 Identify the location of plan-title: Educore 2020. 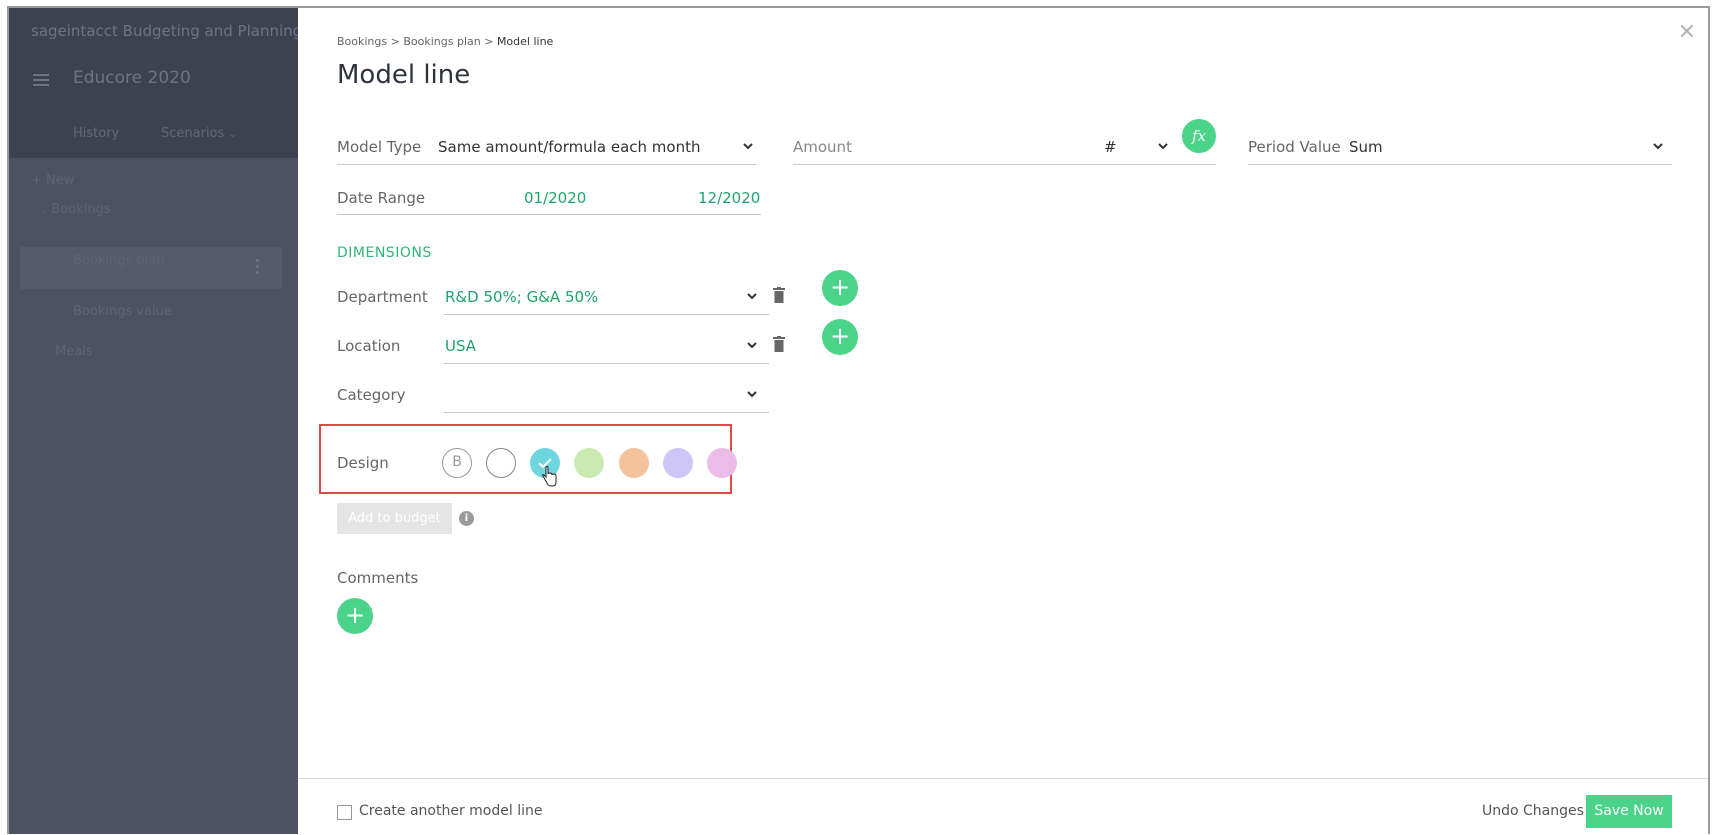
(132, 78).